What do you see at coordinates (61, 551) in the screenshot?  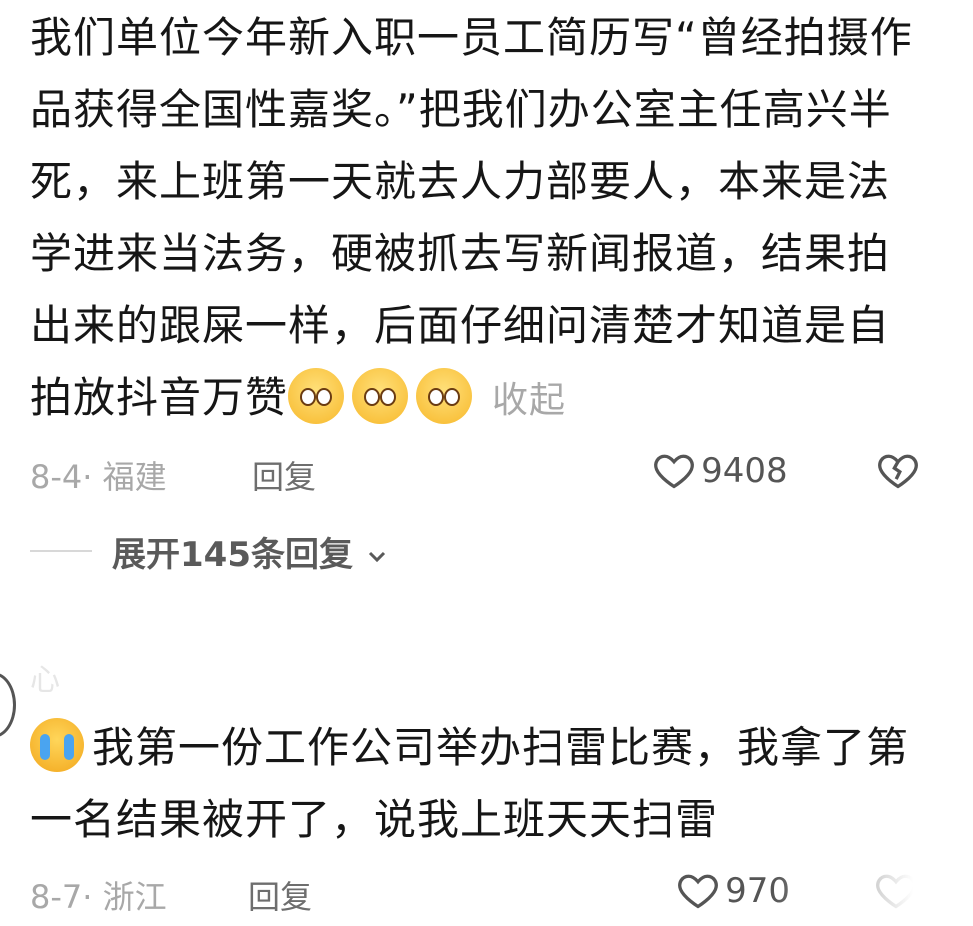 I see `divider-line` at bounding box center [61, 551].